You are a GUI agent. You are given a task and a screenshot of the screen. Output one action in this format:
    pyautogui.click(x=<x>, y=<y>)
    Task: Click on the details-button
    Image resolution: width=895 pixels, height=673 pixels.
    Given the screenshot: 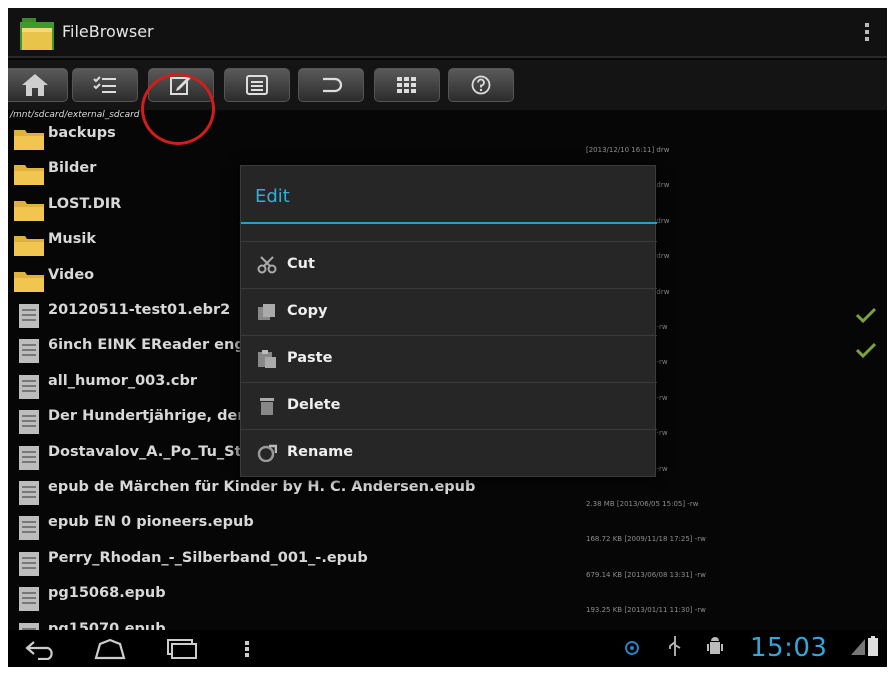 What is the action you would take?
    pyautogui.click(x=257, y=85)
    